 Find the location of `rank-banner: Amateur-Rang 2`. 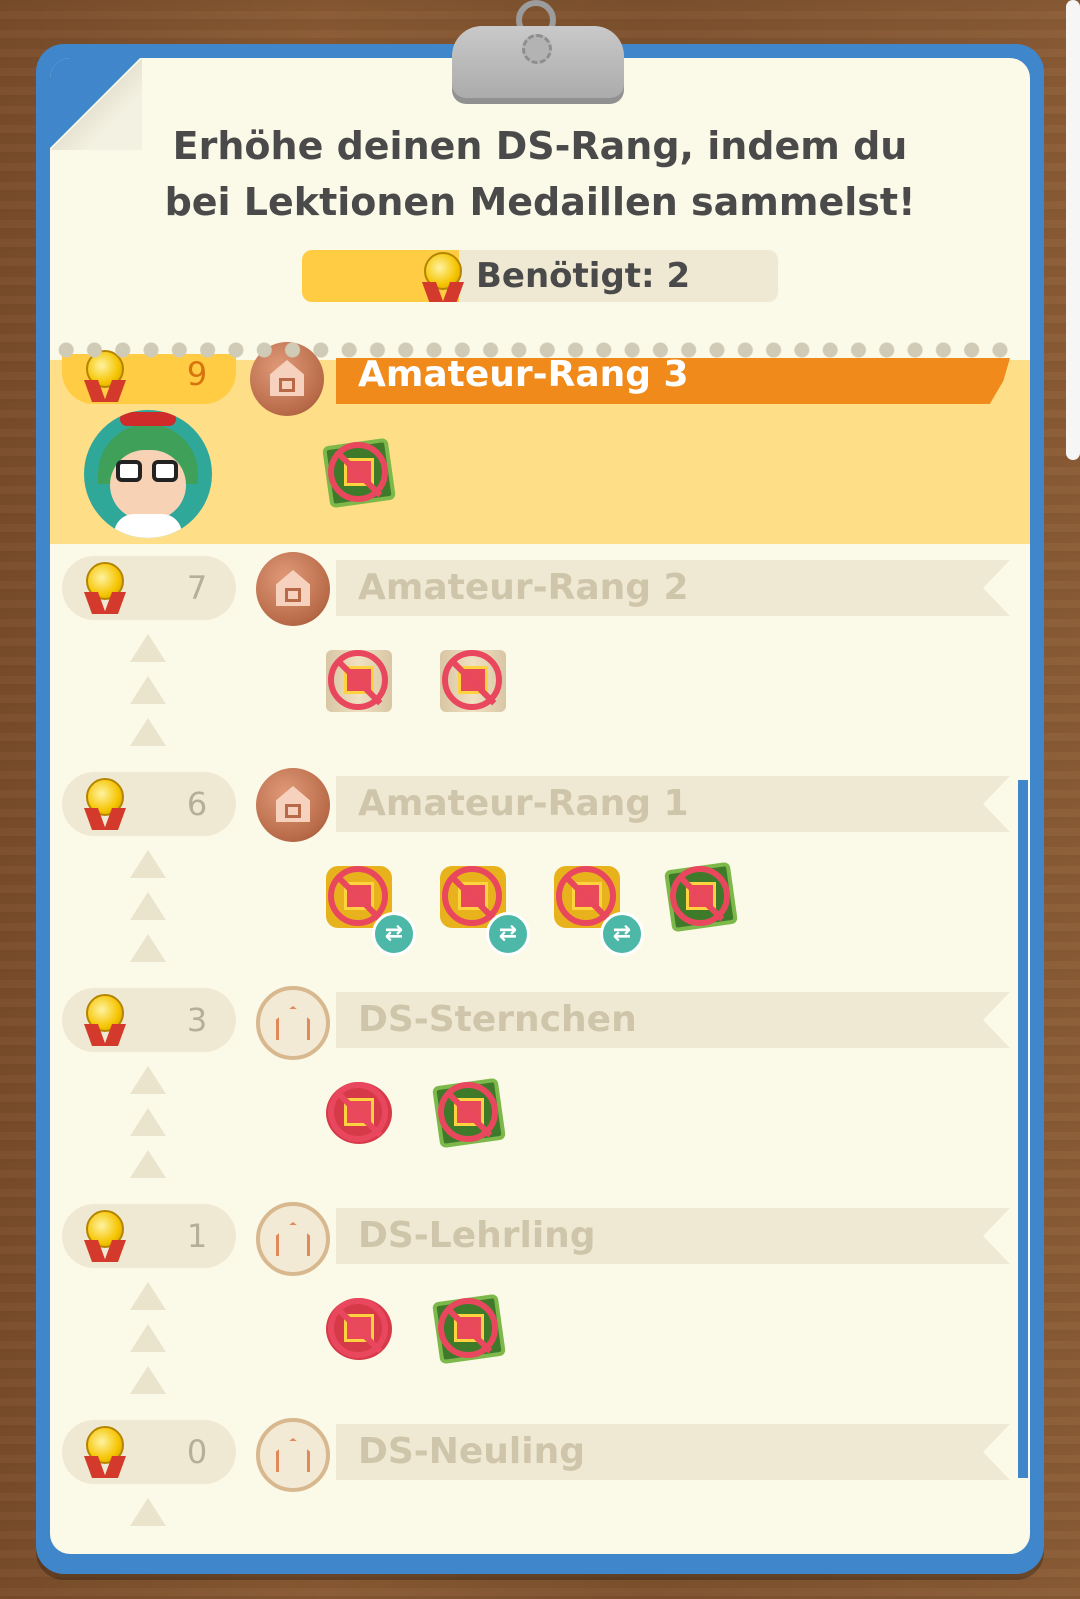

rank-banner: Amateur-Rang 2 is located at coordinates (673, 588).